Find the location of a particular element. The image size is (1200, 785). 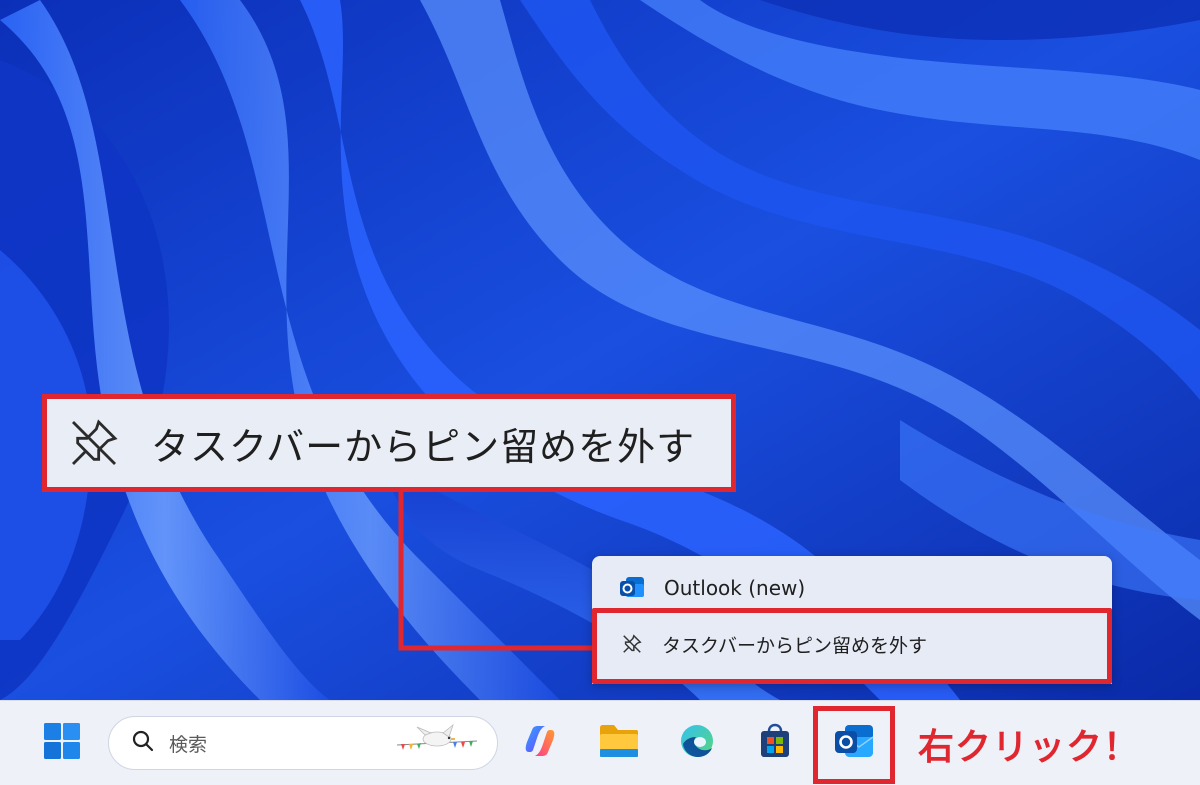

copilot-button is located at coordinates (540, 743).